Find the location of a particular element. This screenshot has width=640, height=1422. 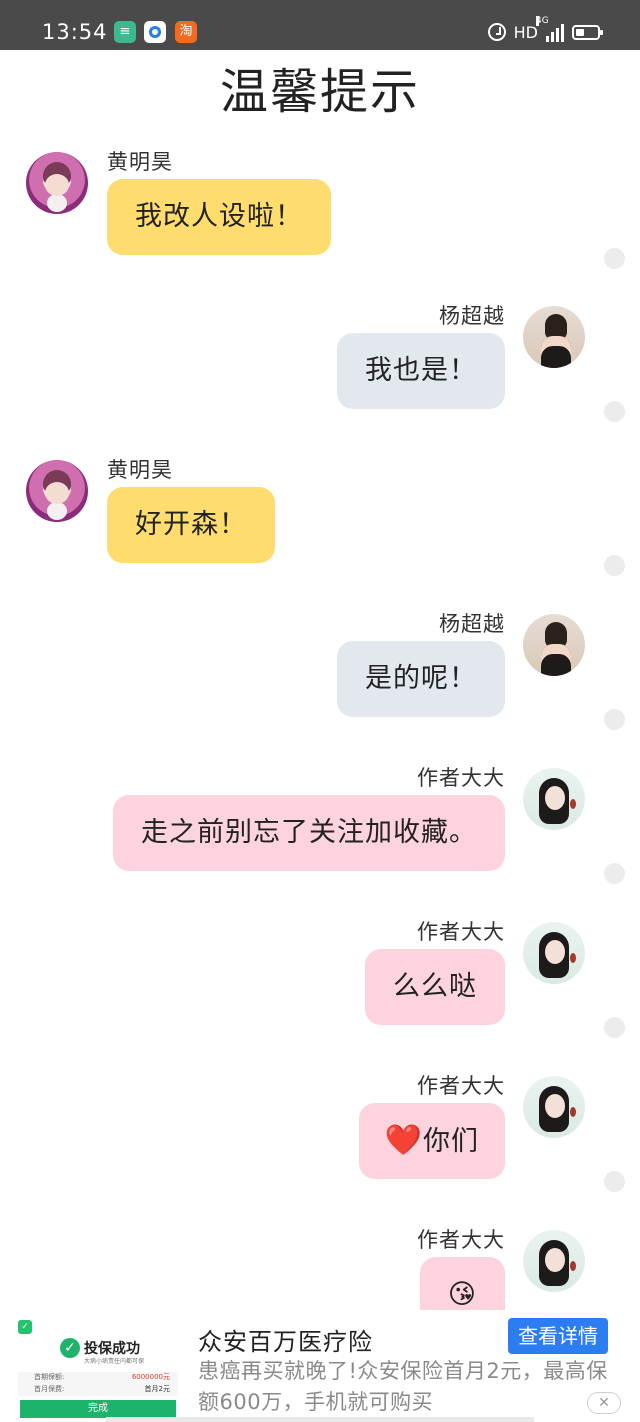

message-row: 作者大大 么么哒 is located at coordinates (320, 981).